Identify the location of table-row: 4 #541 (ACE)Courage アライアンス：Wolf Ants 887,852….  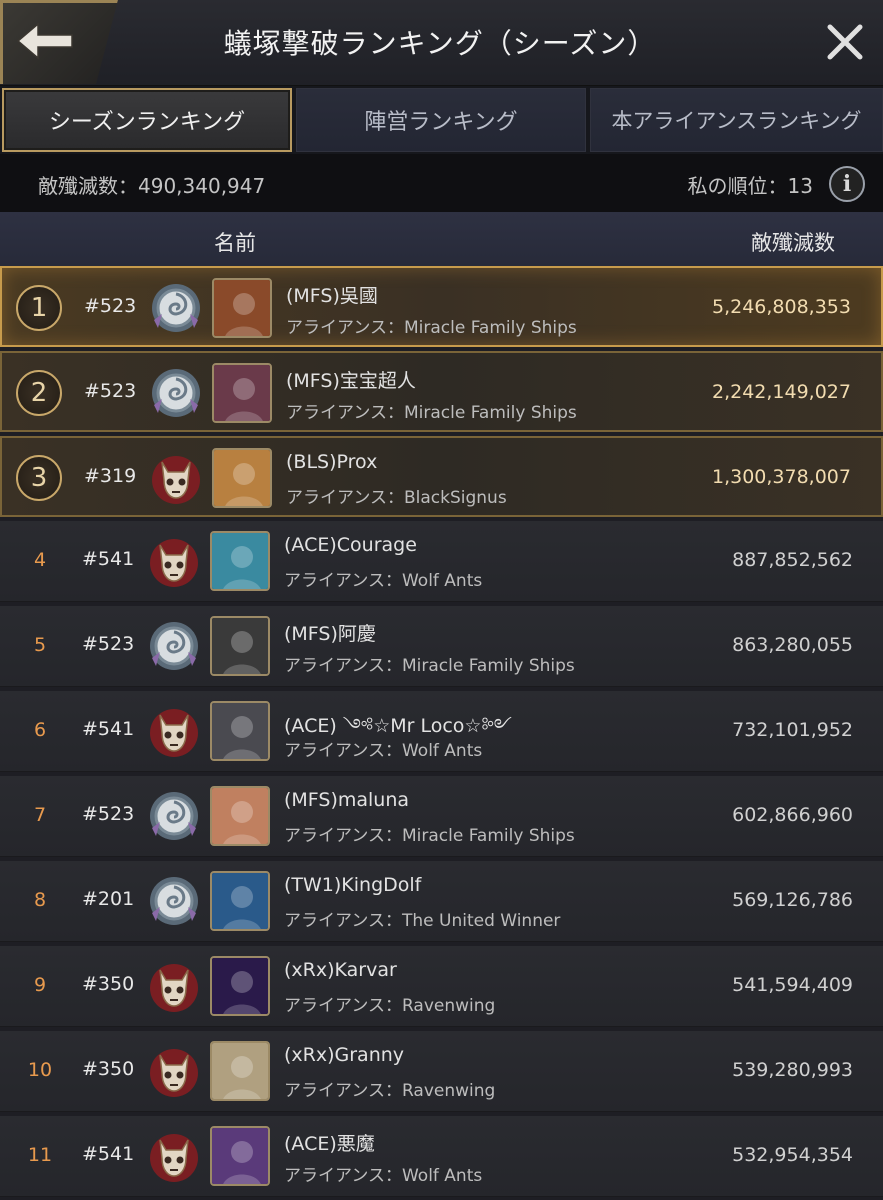
(441, 561).